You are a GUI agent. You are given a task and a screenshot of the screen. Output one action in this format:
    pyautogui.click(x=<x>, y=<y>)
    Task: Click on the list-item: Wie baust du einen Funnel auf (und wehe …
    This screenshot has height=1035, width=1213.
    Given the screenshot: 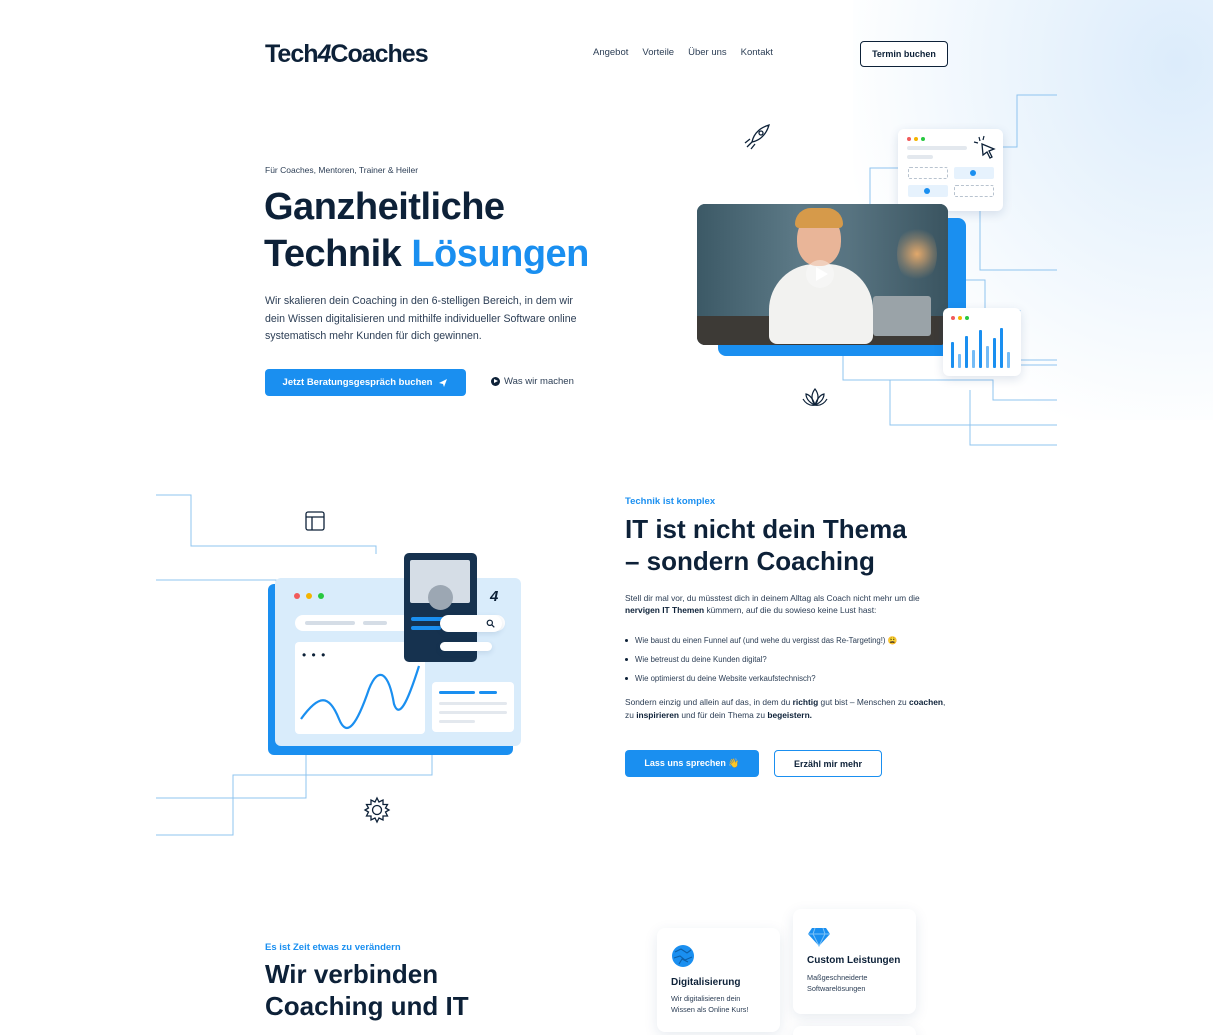 What is the action you would take?
    pyautogui.click(x=761, y=640)
    